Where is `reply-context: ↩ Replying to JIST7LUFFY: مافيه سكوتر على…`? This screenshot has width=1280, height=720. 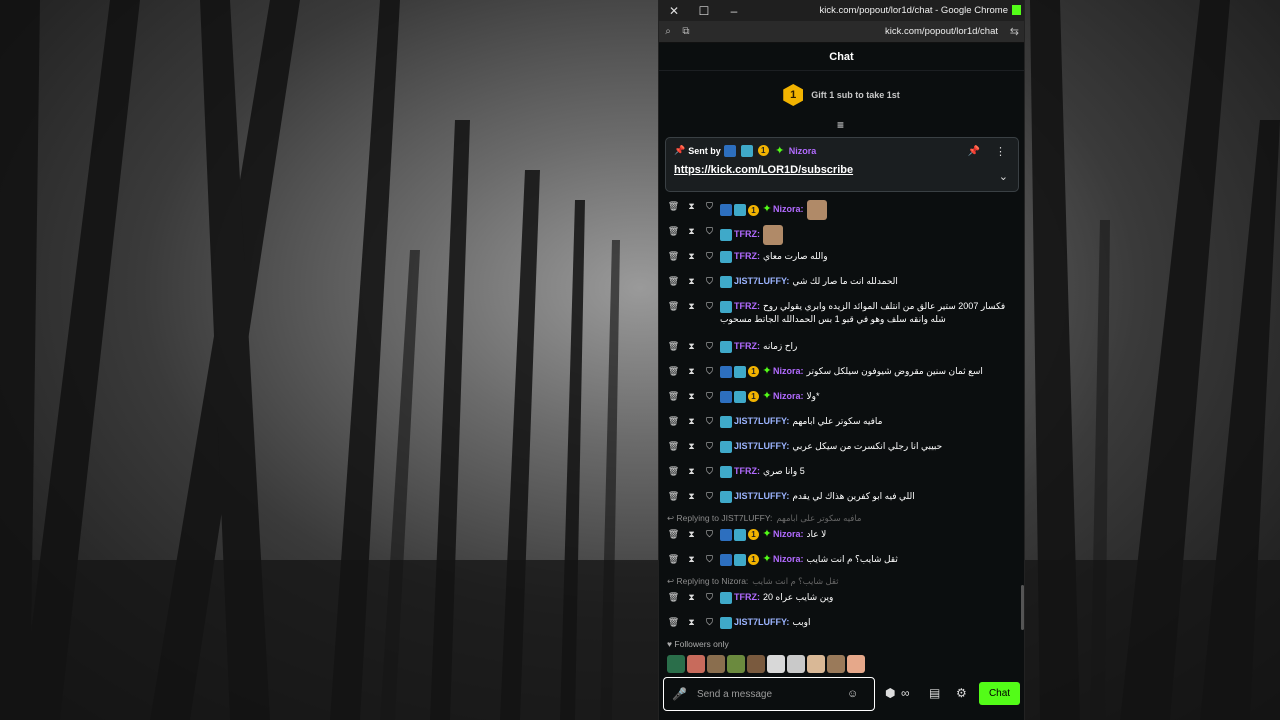 reply-context: ↩ Replying to JIST7LUFFY: مافيه سكوتر على… is located at coordinates (843, 518).